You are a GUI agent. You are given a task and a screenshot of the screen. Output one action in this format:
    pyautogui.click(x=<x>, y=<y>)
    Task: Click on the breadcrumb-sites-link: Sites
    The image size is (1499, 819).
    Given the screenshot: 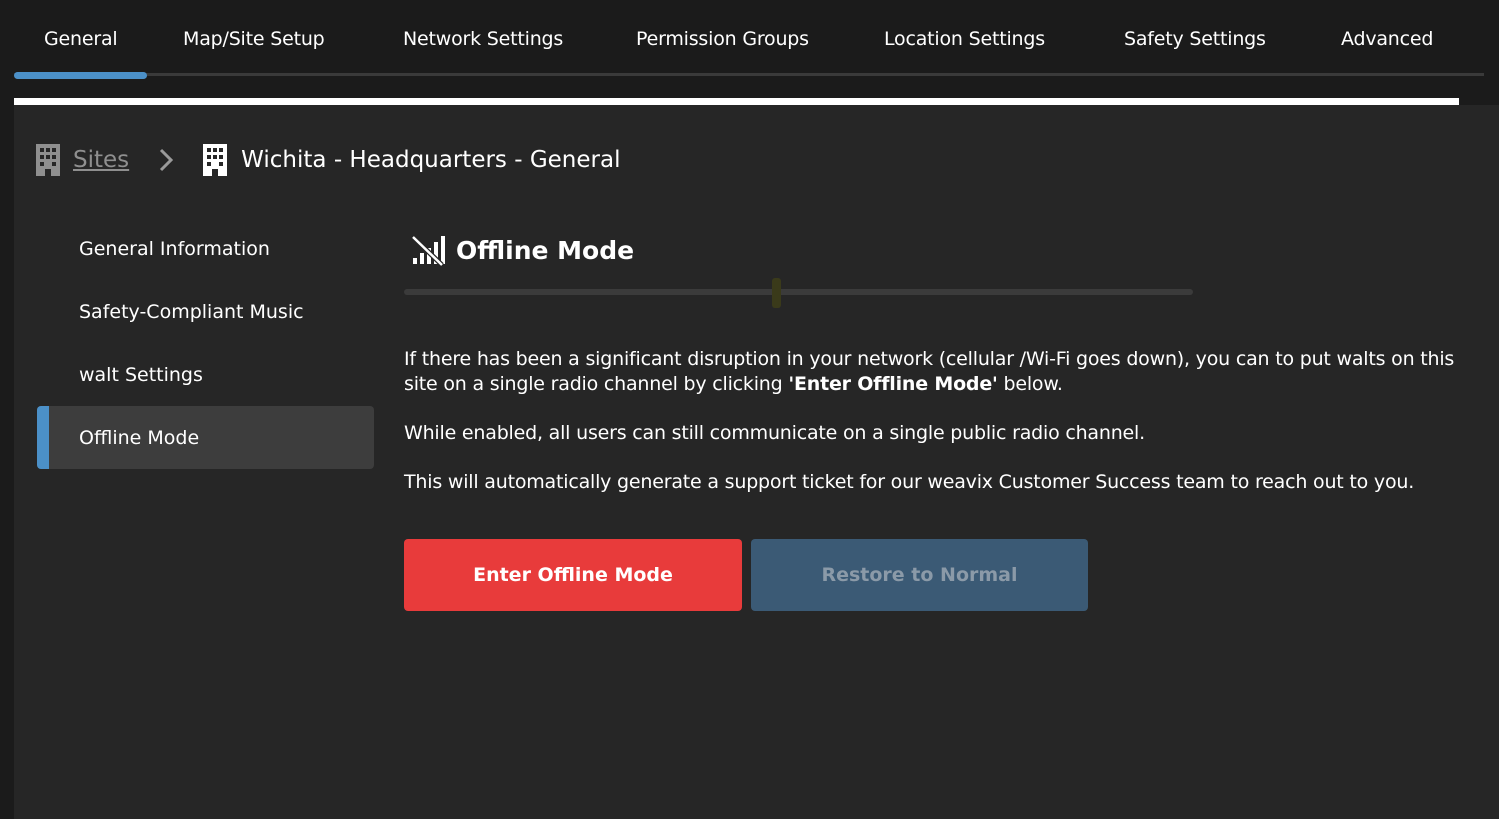 What is the action you would take?
    pyautogui.click(x=101, y=160)
    